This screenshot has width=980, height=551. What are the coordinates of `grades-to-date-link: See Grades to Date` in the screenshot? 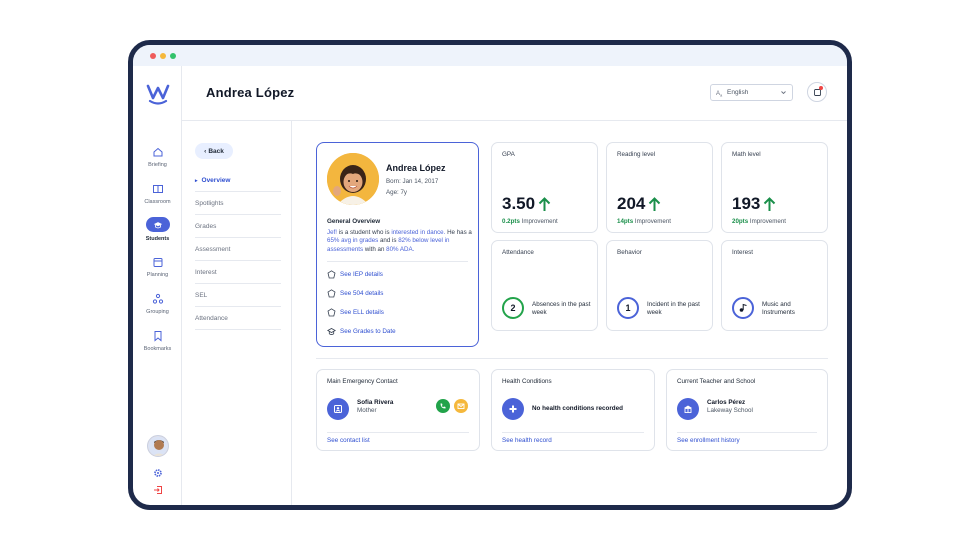 It's located at (361, 331).